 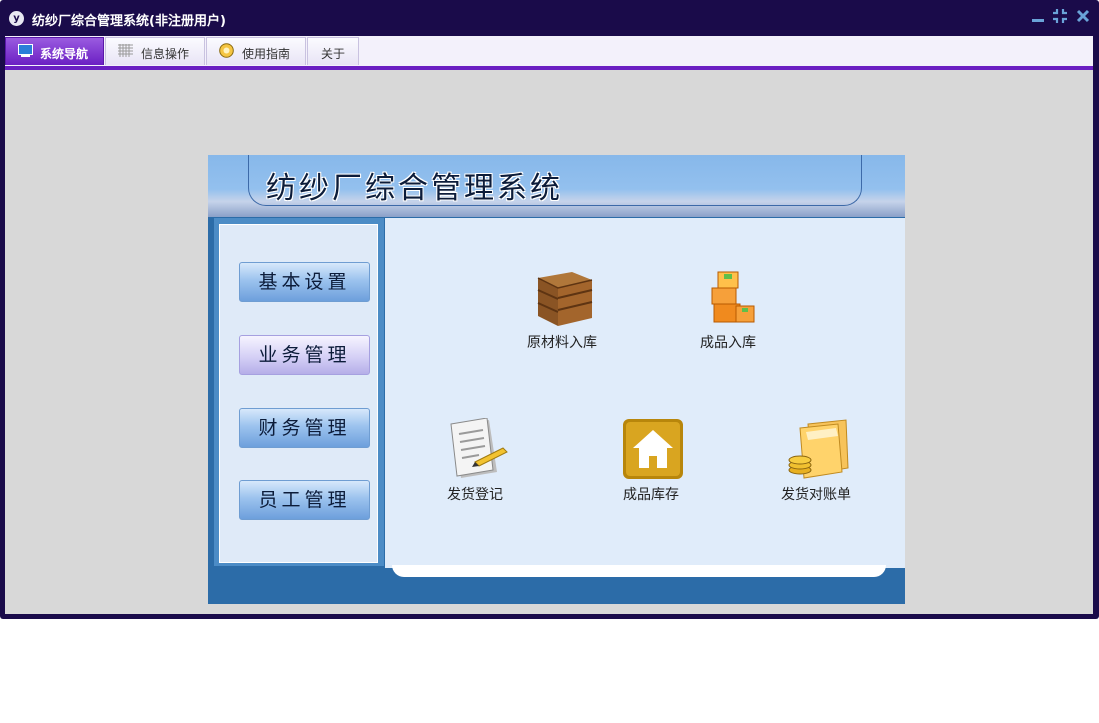 What do you see at coordinates (653, 449) in the screenshot?
I see `house-icon` at bounding box center [653, 449].